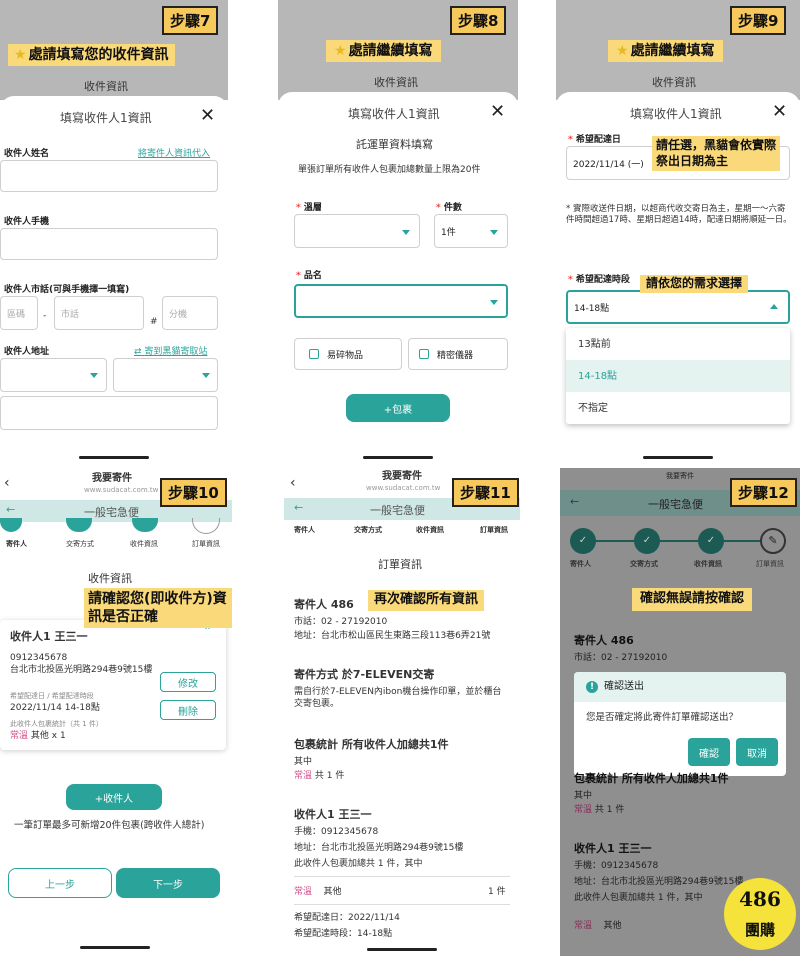  I want to click on highlight-note: ★ 處請繼續填寫, so click(665, 51).